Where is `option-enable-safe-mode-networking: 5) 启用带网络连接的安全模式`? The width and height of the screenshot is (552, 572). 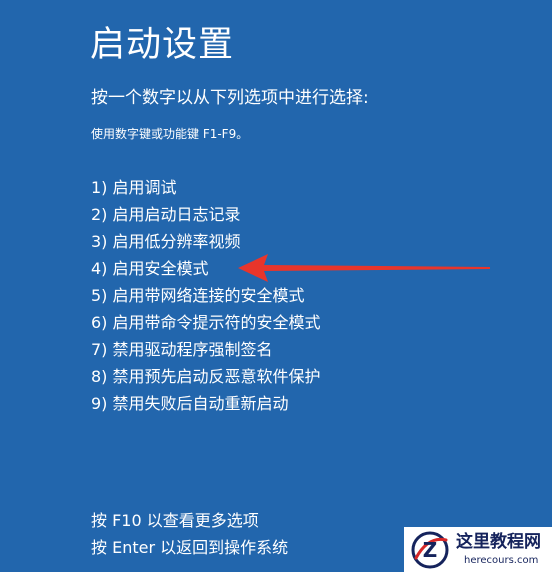 option-enable-safe-mode-networking: 5) 启用带网络连接的安全模式 is located at coordinates (206, 295).